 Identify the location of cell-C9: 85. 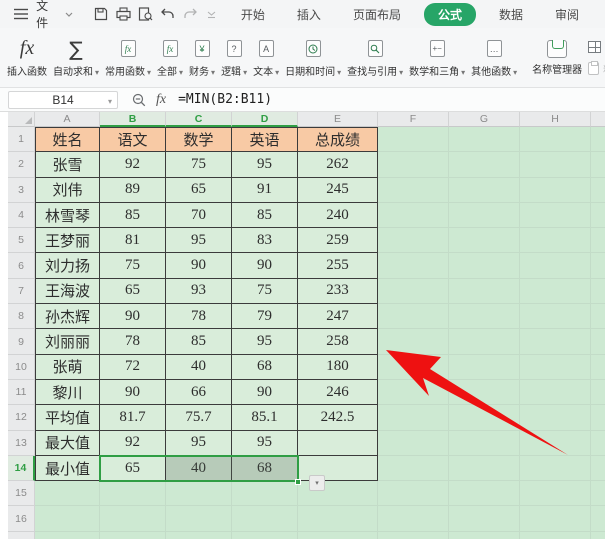
(199, 342).